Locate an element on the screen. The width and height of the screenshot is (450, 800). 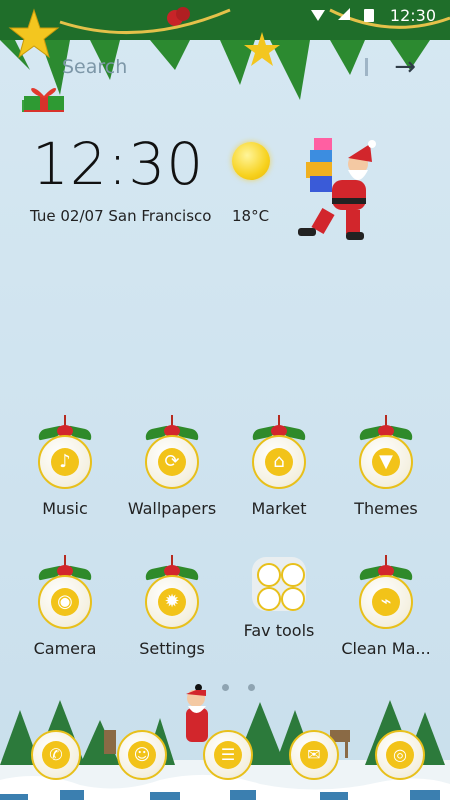
broom-icon: ⌁ is located at coordinates (386, 602).